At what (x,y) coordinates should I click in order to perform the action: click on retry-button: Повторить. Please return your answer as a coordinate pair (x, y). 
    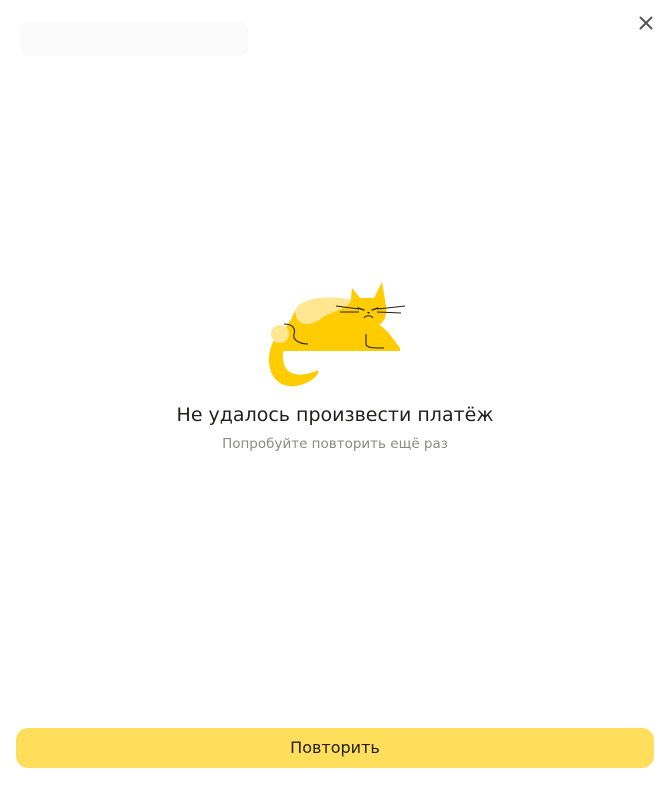
    Looking at the image, I should click on (335, 748).